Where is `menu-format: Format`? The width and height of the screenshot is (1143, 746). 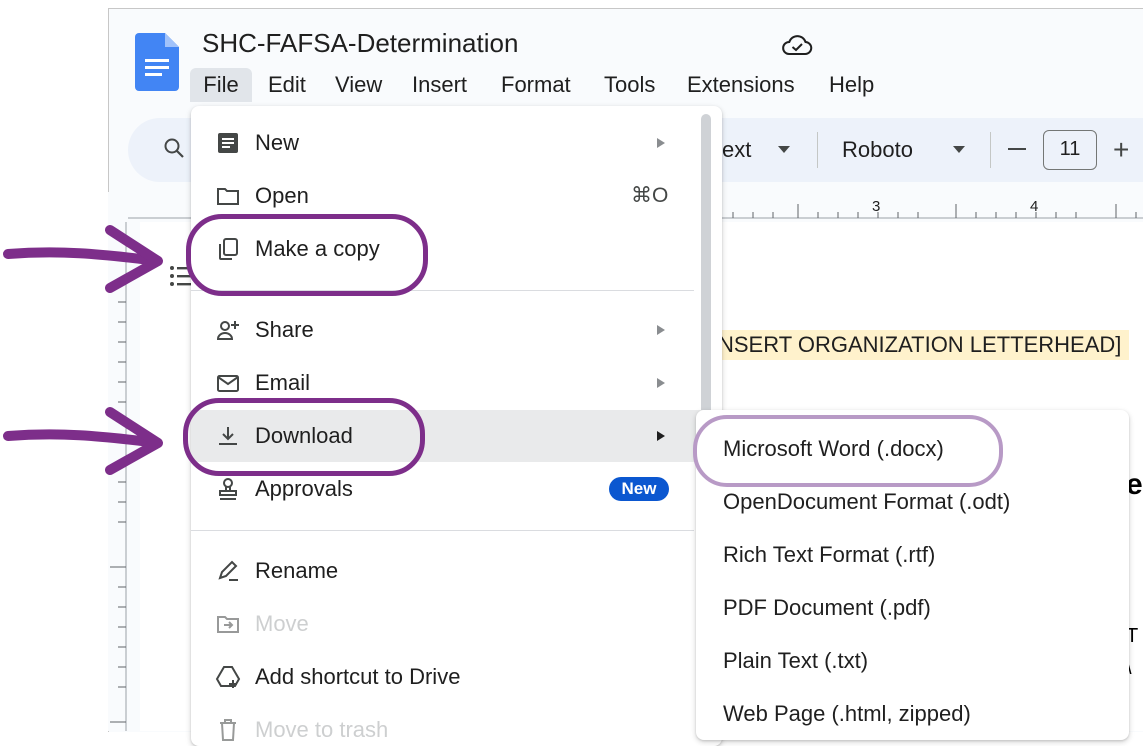 menu-format: Format is located at coordinates (536, 85).